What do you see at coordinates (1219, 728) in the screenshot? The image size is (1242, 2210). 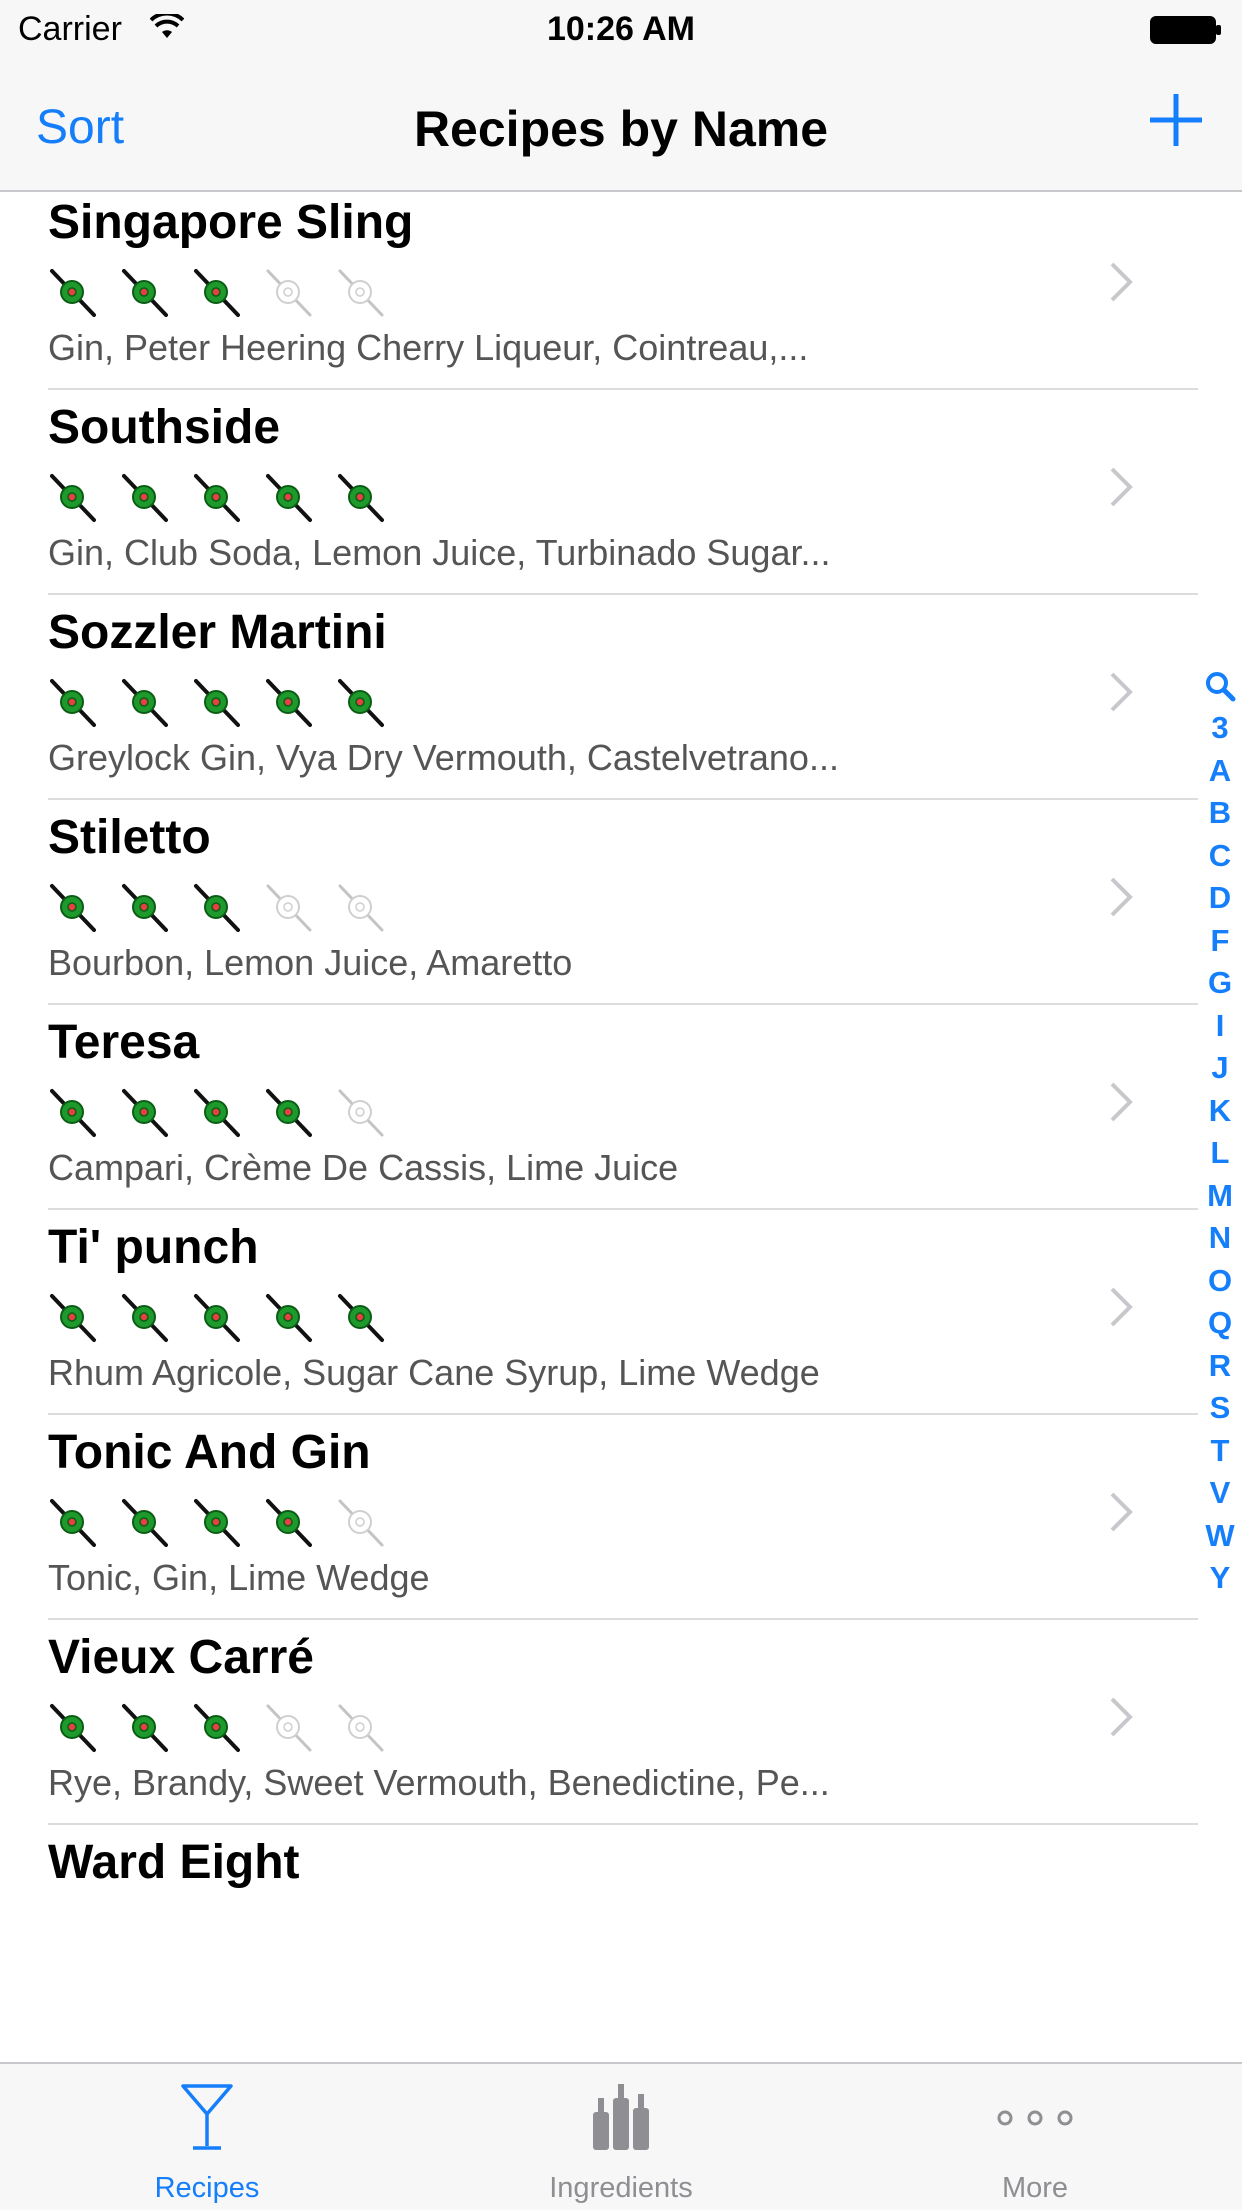 I see `index-letter: 3` at bounding box center [1219, 728].